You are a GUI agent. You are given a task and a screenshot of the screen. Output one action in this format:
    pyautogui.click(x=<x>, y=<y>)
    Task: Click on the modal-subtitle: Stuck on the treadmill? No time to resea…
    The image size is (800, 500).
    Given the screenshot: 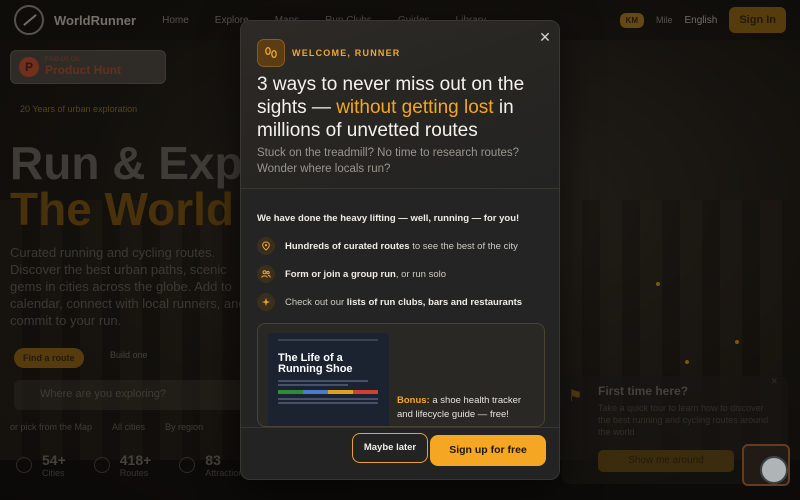 What is the action you would take?
    pyautogui.click(x=388, y=161)
    